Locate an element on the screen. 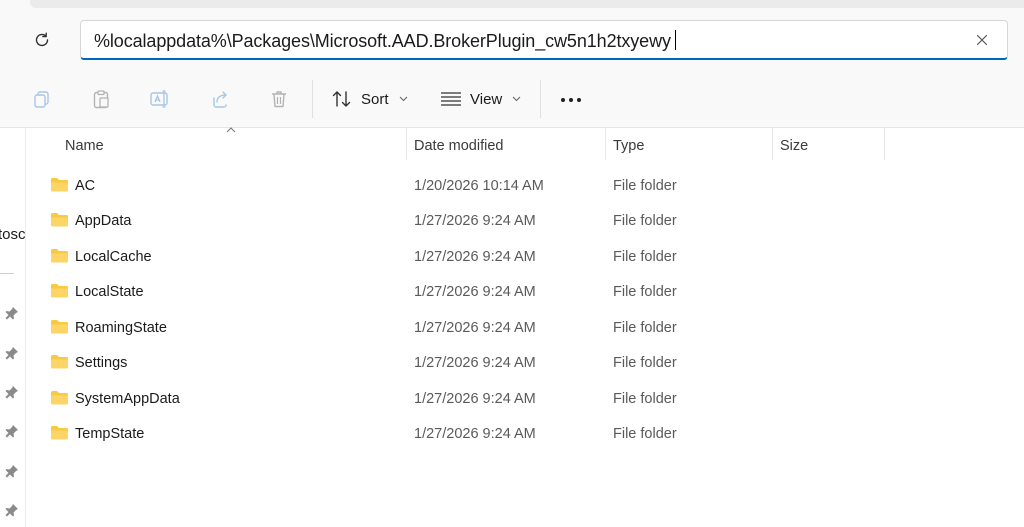  paste-icon is located at coordinates (101, 99).